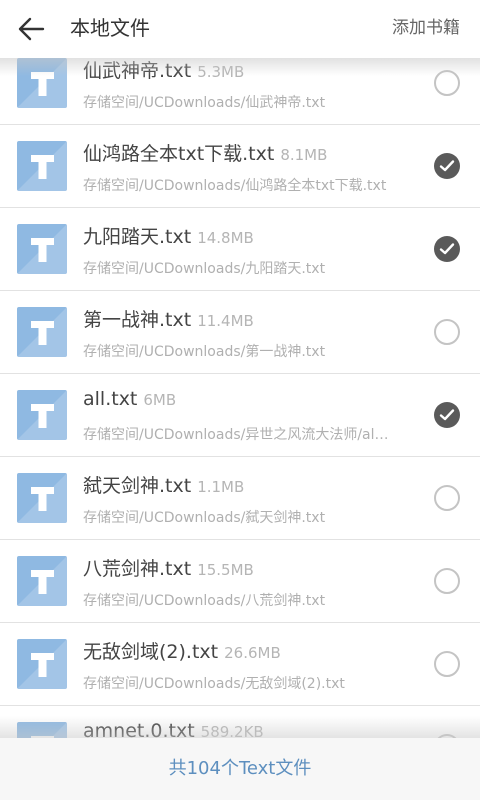 Image resolution: width=480 pixels, height=800 pixels. Describe the element at coordinates (204, 103) in the screenshot. I see `file-path: 存储空间/UCDownloads/仙武神帝.txt` at that location.